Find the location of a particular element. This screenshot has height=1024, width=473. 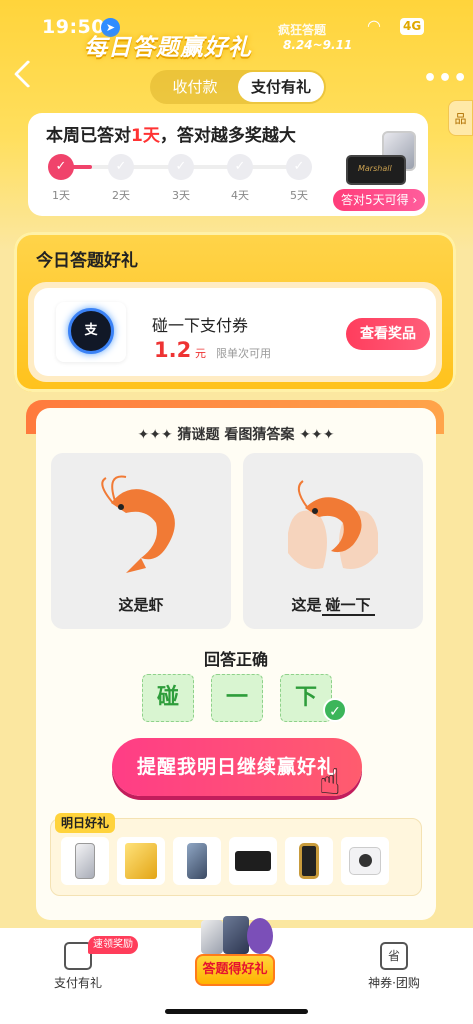

header-tabs: 收付款 支付有礼 is located at coordinates (238, 87).